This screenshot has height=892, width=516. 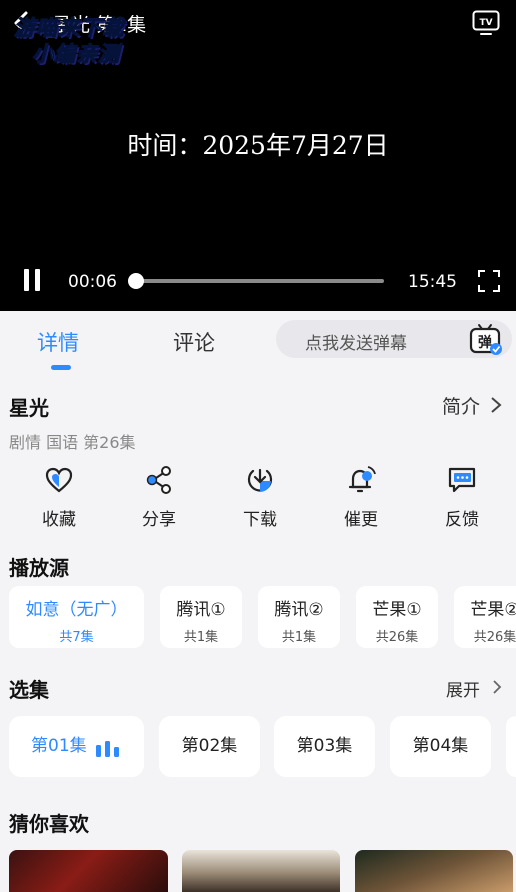 I want to click on feedback-icon, so click(x=462, y=480).